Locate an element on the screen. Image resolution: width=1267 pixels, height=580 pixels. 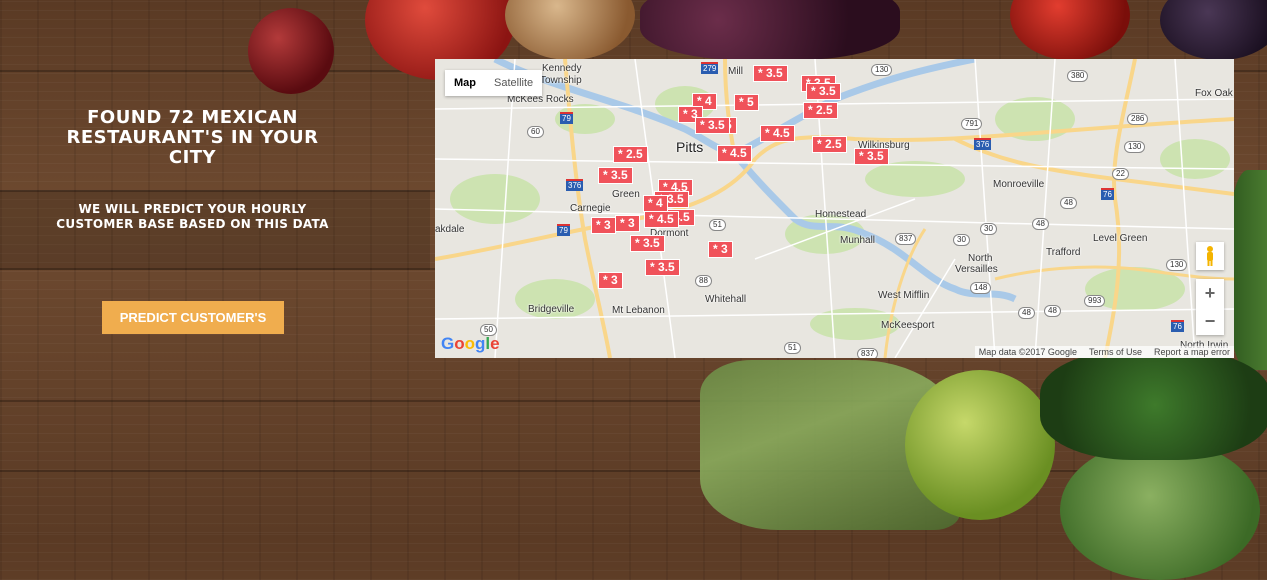
restaurant-marker: * 4 is located at coordinates (655, 203).